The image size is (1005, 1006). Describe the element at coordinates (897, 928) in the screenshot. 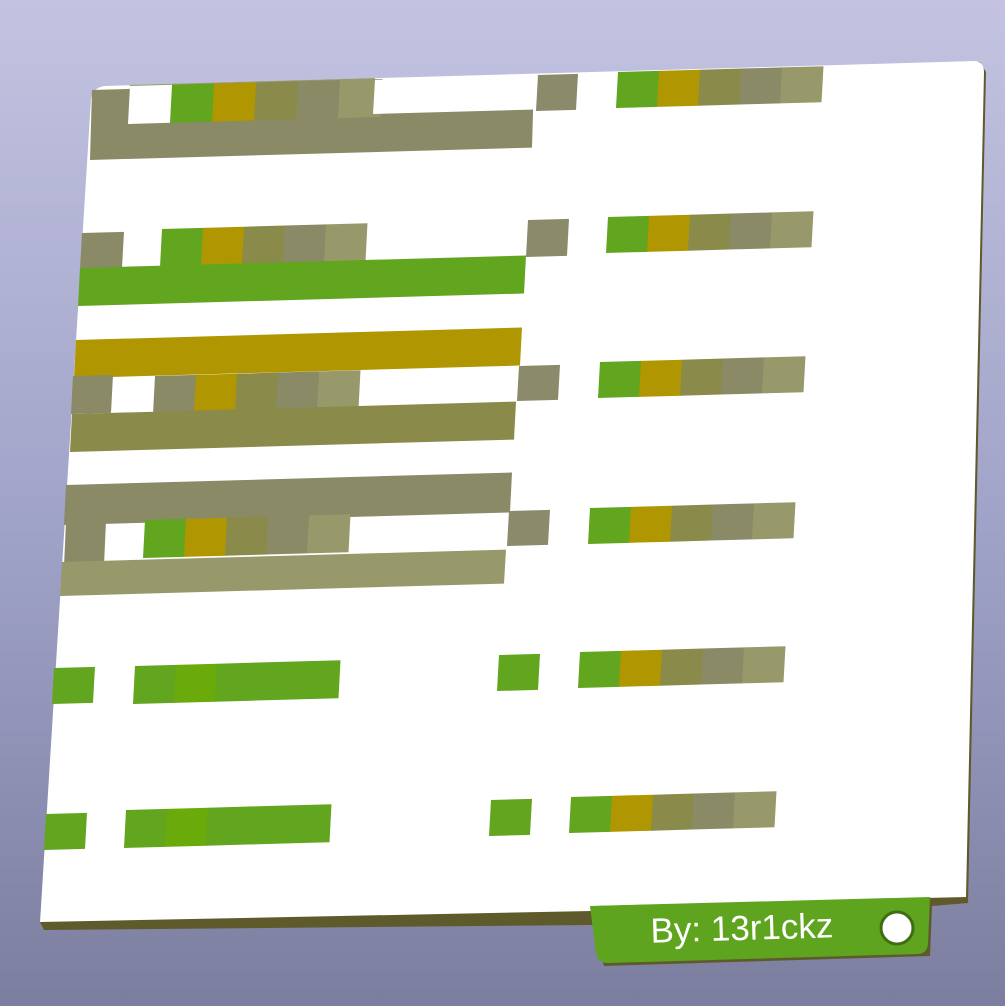

I see `hanging-hole` at that location.